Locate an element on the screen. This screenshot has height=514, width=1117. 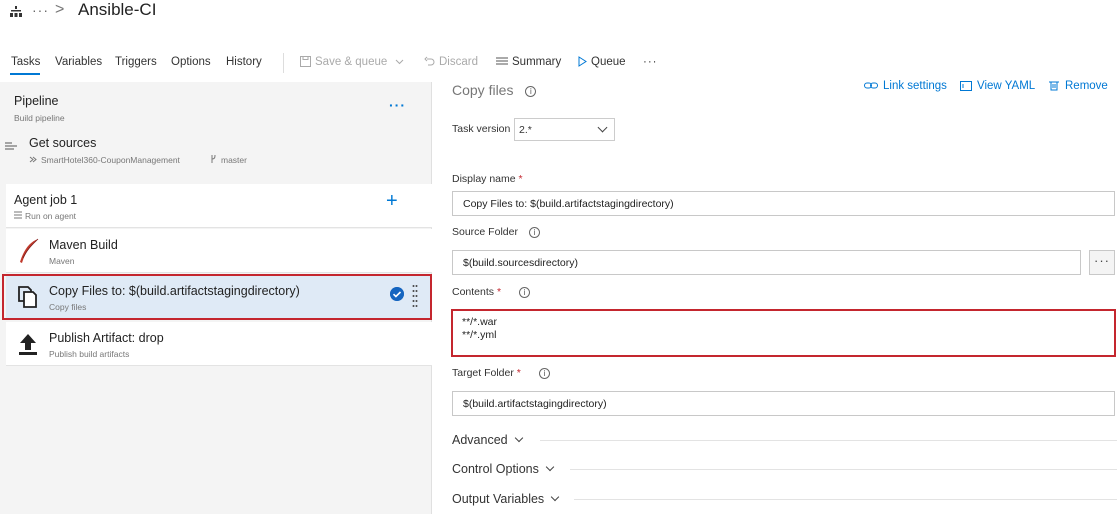
upload-arrow-icon is located at coordinates (28, 344).